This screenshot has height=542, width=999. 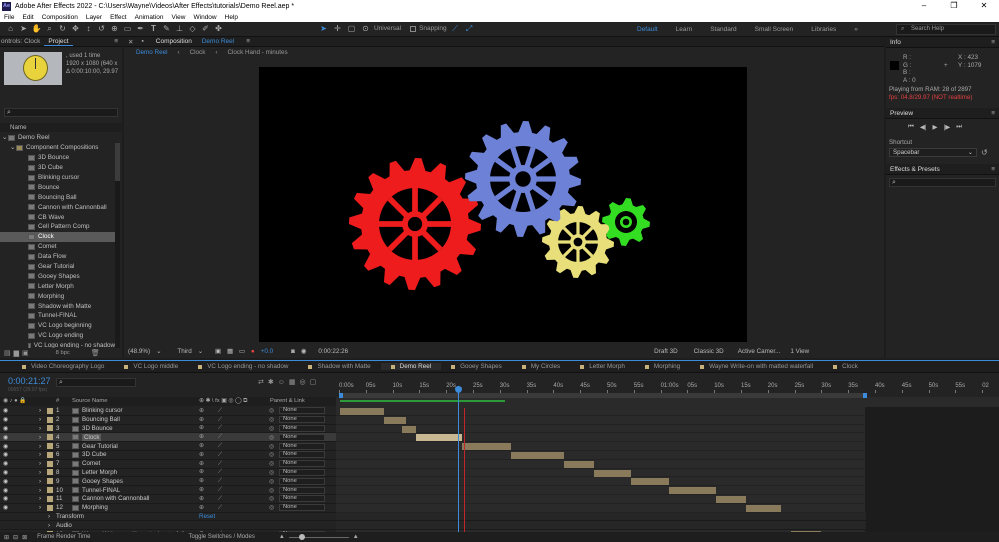 What do you see at coordinates (333, 351) in the screenshot?
I see `current-time-display: 0:00:22:26` at bounding box center [333, 351].